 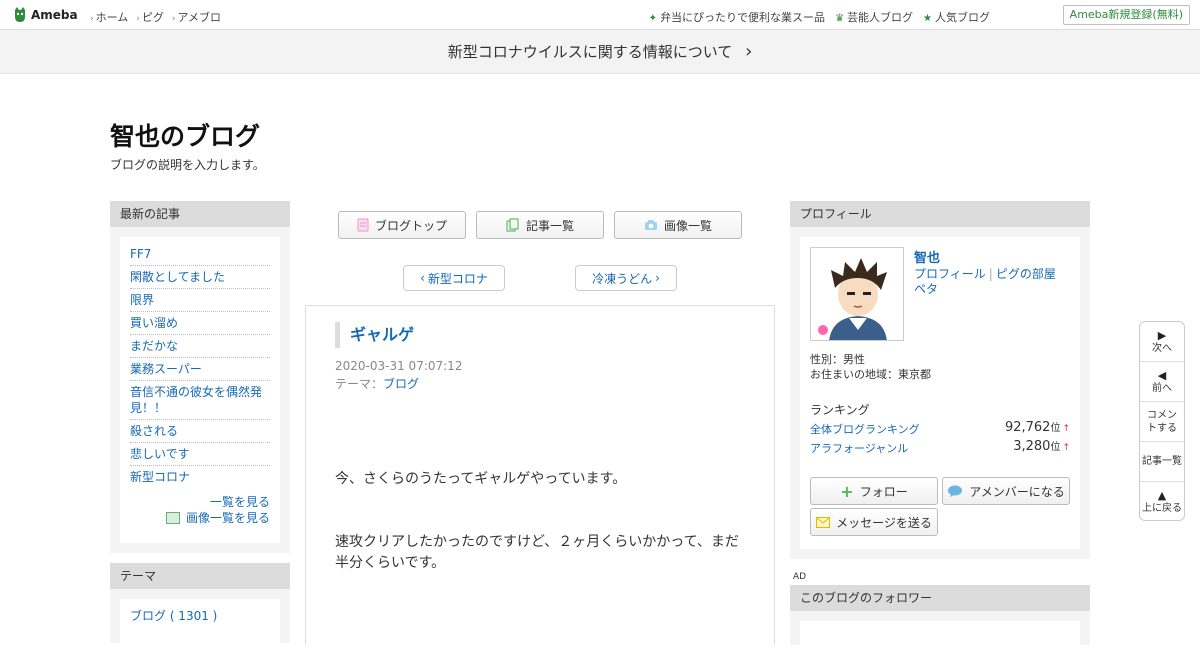 I want to click on float-top-button: ▲ 上に戻る, so click(x=1162, y=502).